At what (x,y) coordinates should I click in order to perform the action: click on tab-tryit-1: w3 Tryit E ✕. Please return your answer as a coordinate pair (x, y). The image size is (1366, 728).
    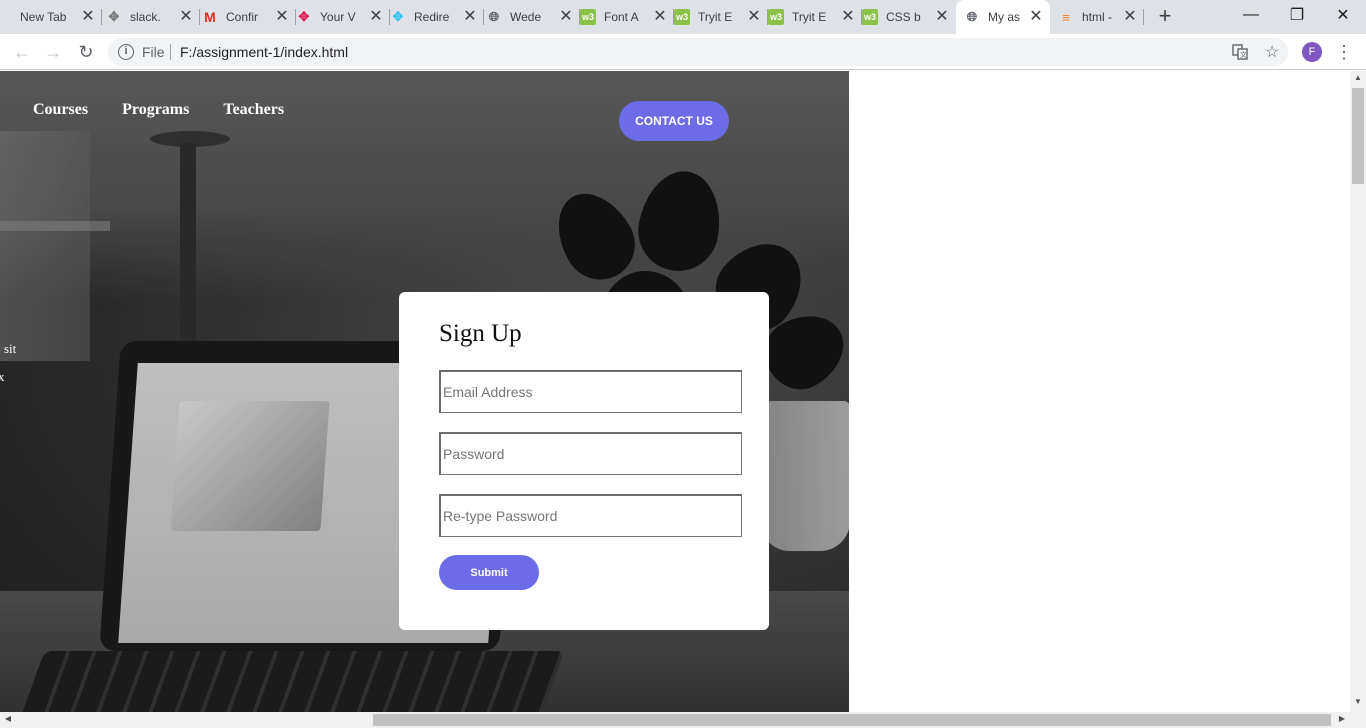
    Looking at the image, I should click on (721, 17).